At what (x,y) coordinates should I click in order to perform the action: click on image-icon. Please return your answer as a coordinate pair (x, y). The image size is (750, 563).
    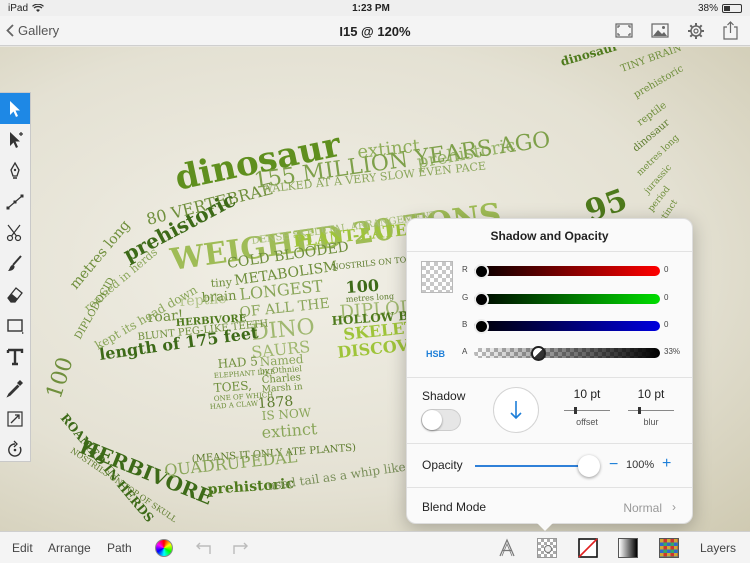
    Looking at the image, I should click on (660, 30).